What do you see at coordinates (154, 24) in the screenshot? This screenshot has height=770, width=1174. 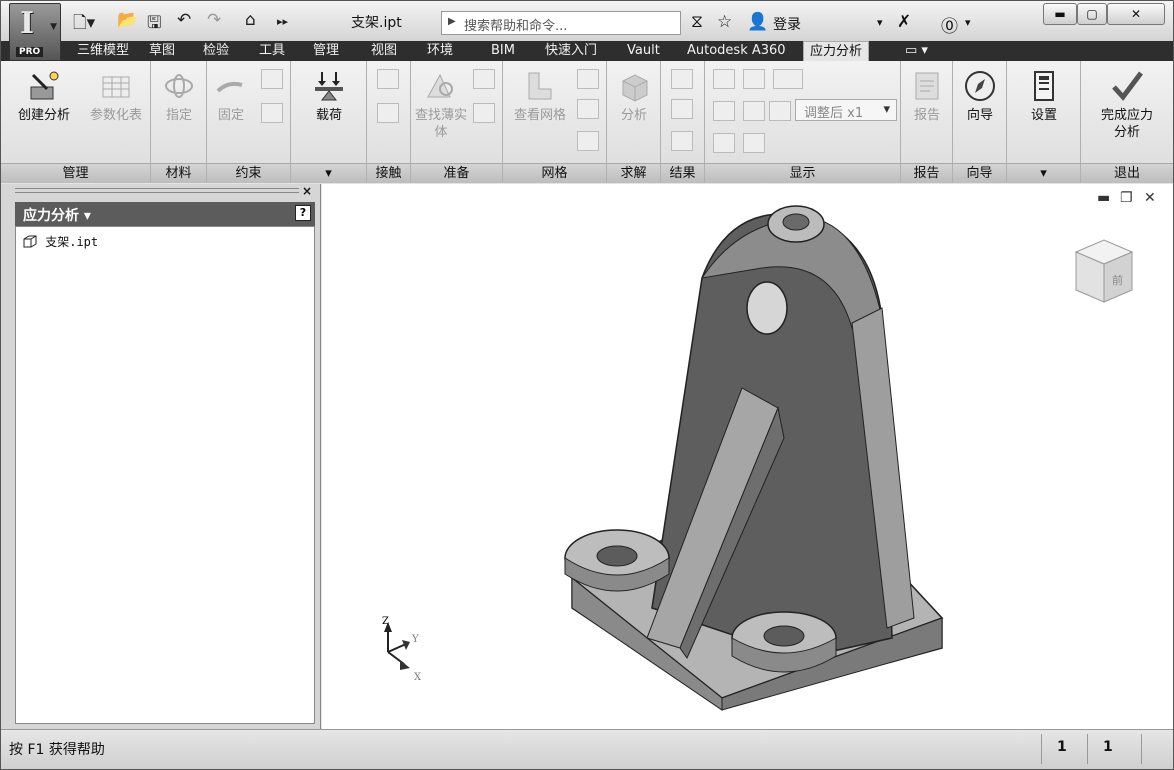 I see `save-icon: 🖫` at bounding box center [154, 24].